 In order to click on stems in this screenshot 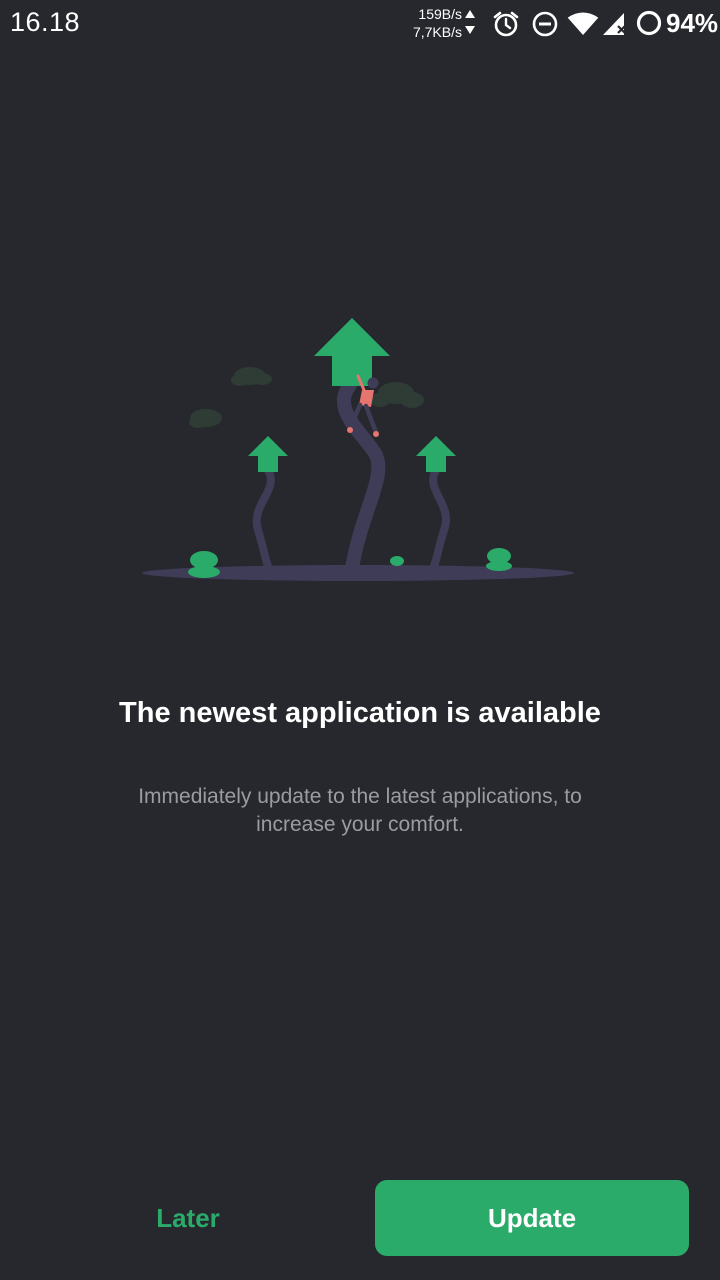, I will do `click(351, 476)`.